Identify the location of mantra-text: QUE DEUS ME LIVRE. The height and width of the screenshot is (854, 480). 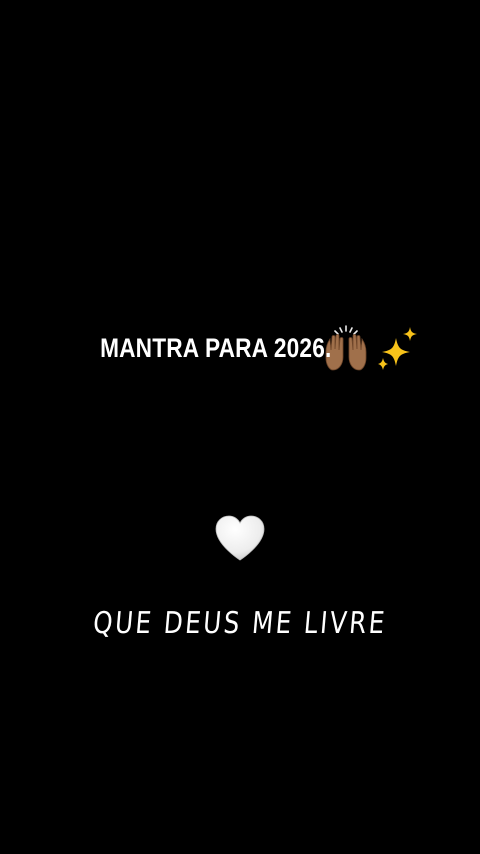
(240, 623).